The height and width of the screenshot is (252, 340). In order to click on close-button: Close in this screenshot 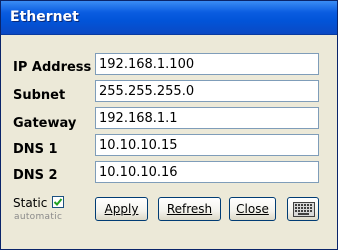, I will do `click(252, 209)`.